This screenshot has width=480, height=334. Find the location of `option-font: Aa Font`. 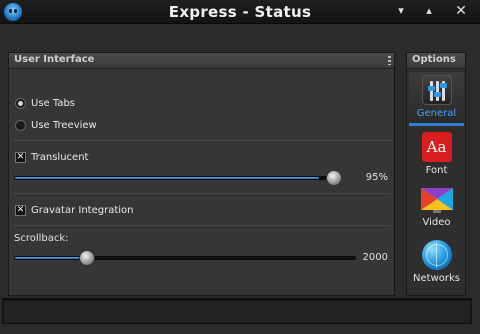

option-font: Aa Font is located at coordinates (436, 156).